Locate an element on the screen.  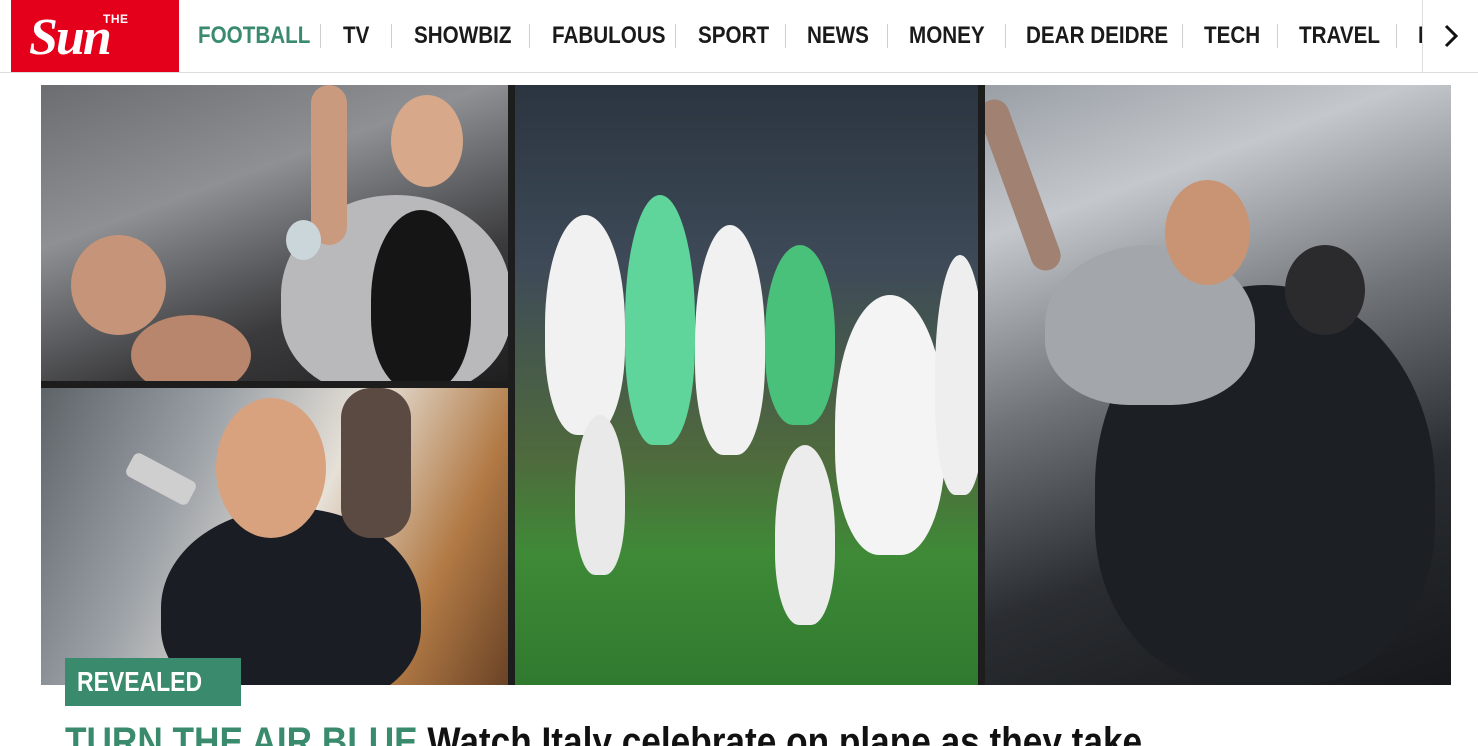
nav-item-money: MONEY is located at coordinates (947, 36).